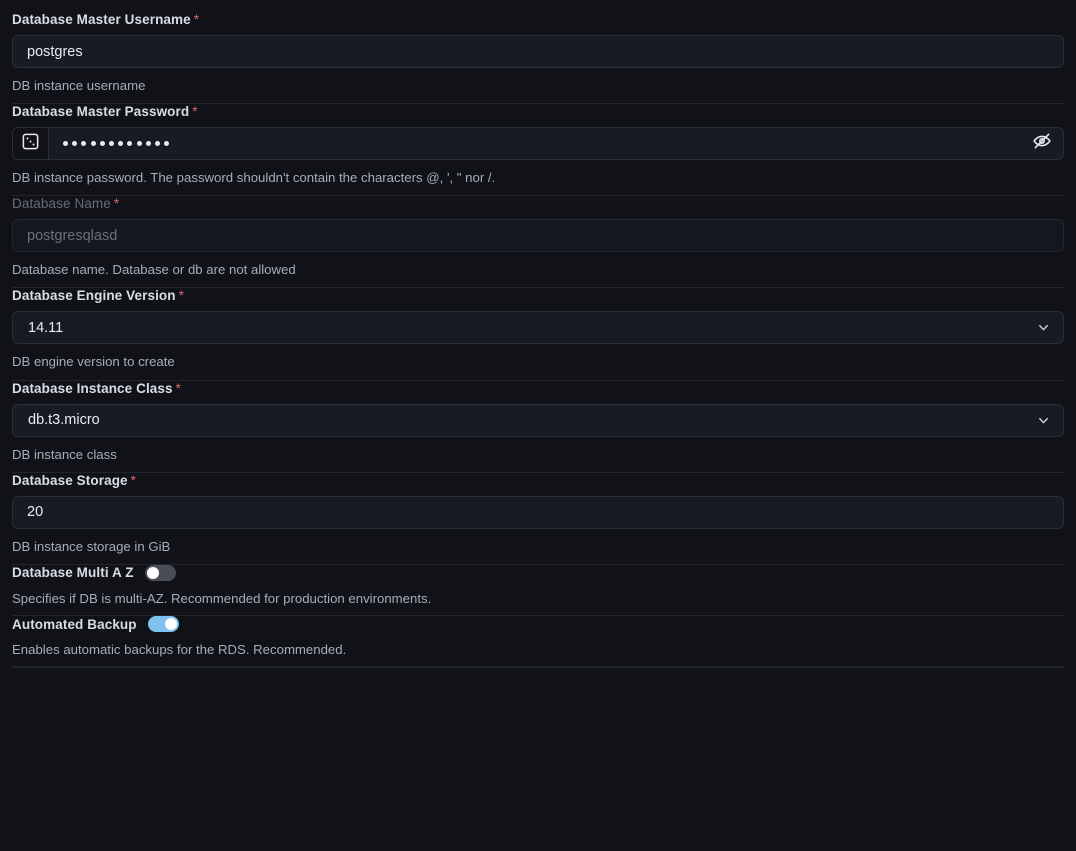 Image resolution: width=1076 pixels, height=851 pixels. What do you see at coordinates (93, 362) in the screenshot?
I see `database-engine-version-help-text: DB engine version to create` at bounding box center [93, 362].